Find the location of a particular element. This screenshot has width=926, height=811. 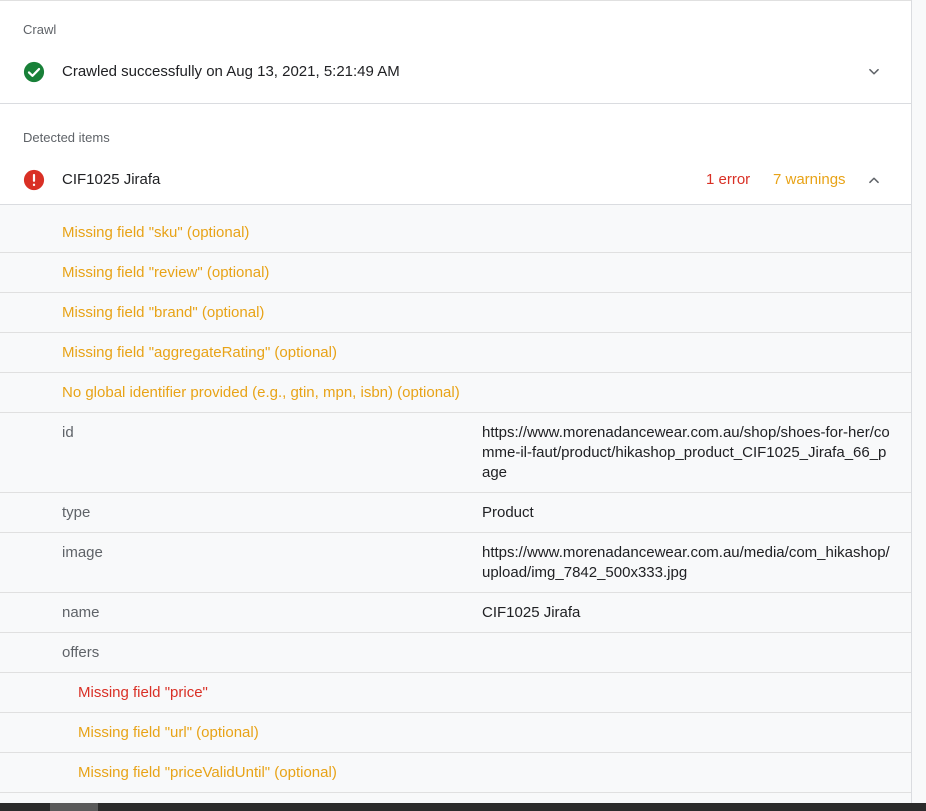

detected-item-row: CIF1025 Jirafa 1 error 7 warnings is located at coordinates (455, 180).